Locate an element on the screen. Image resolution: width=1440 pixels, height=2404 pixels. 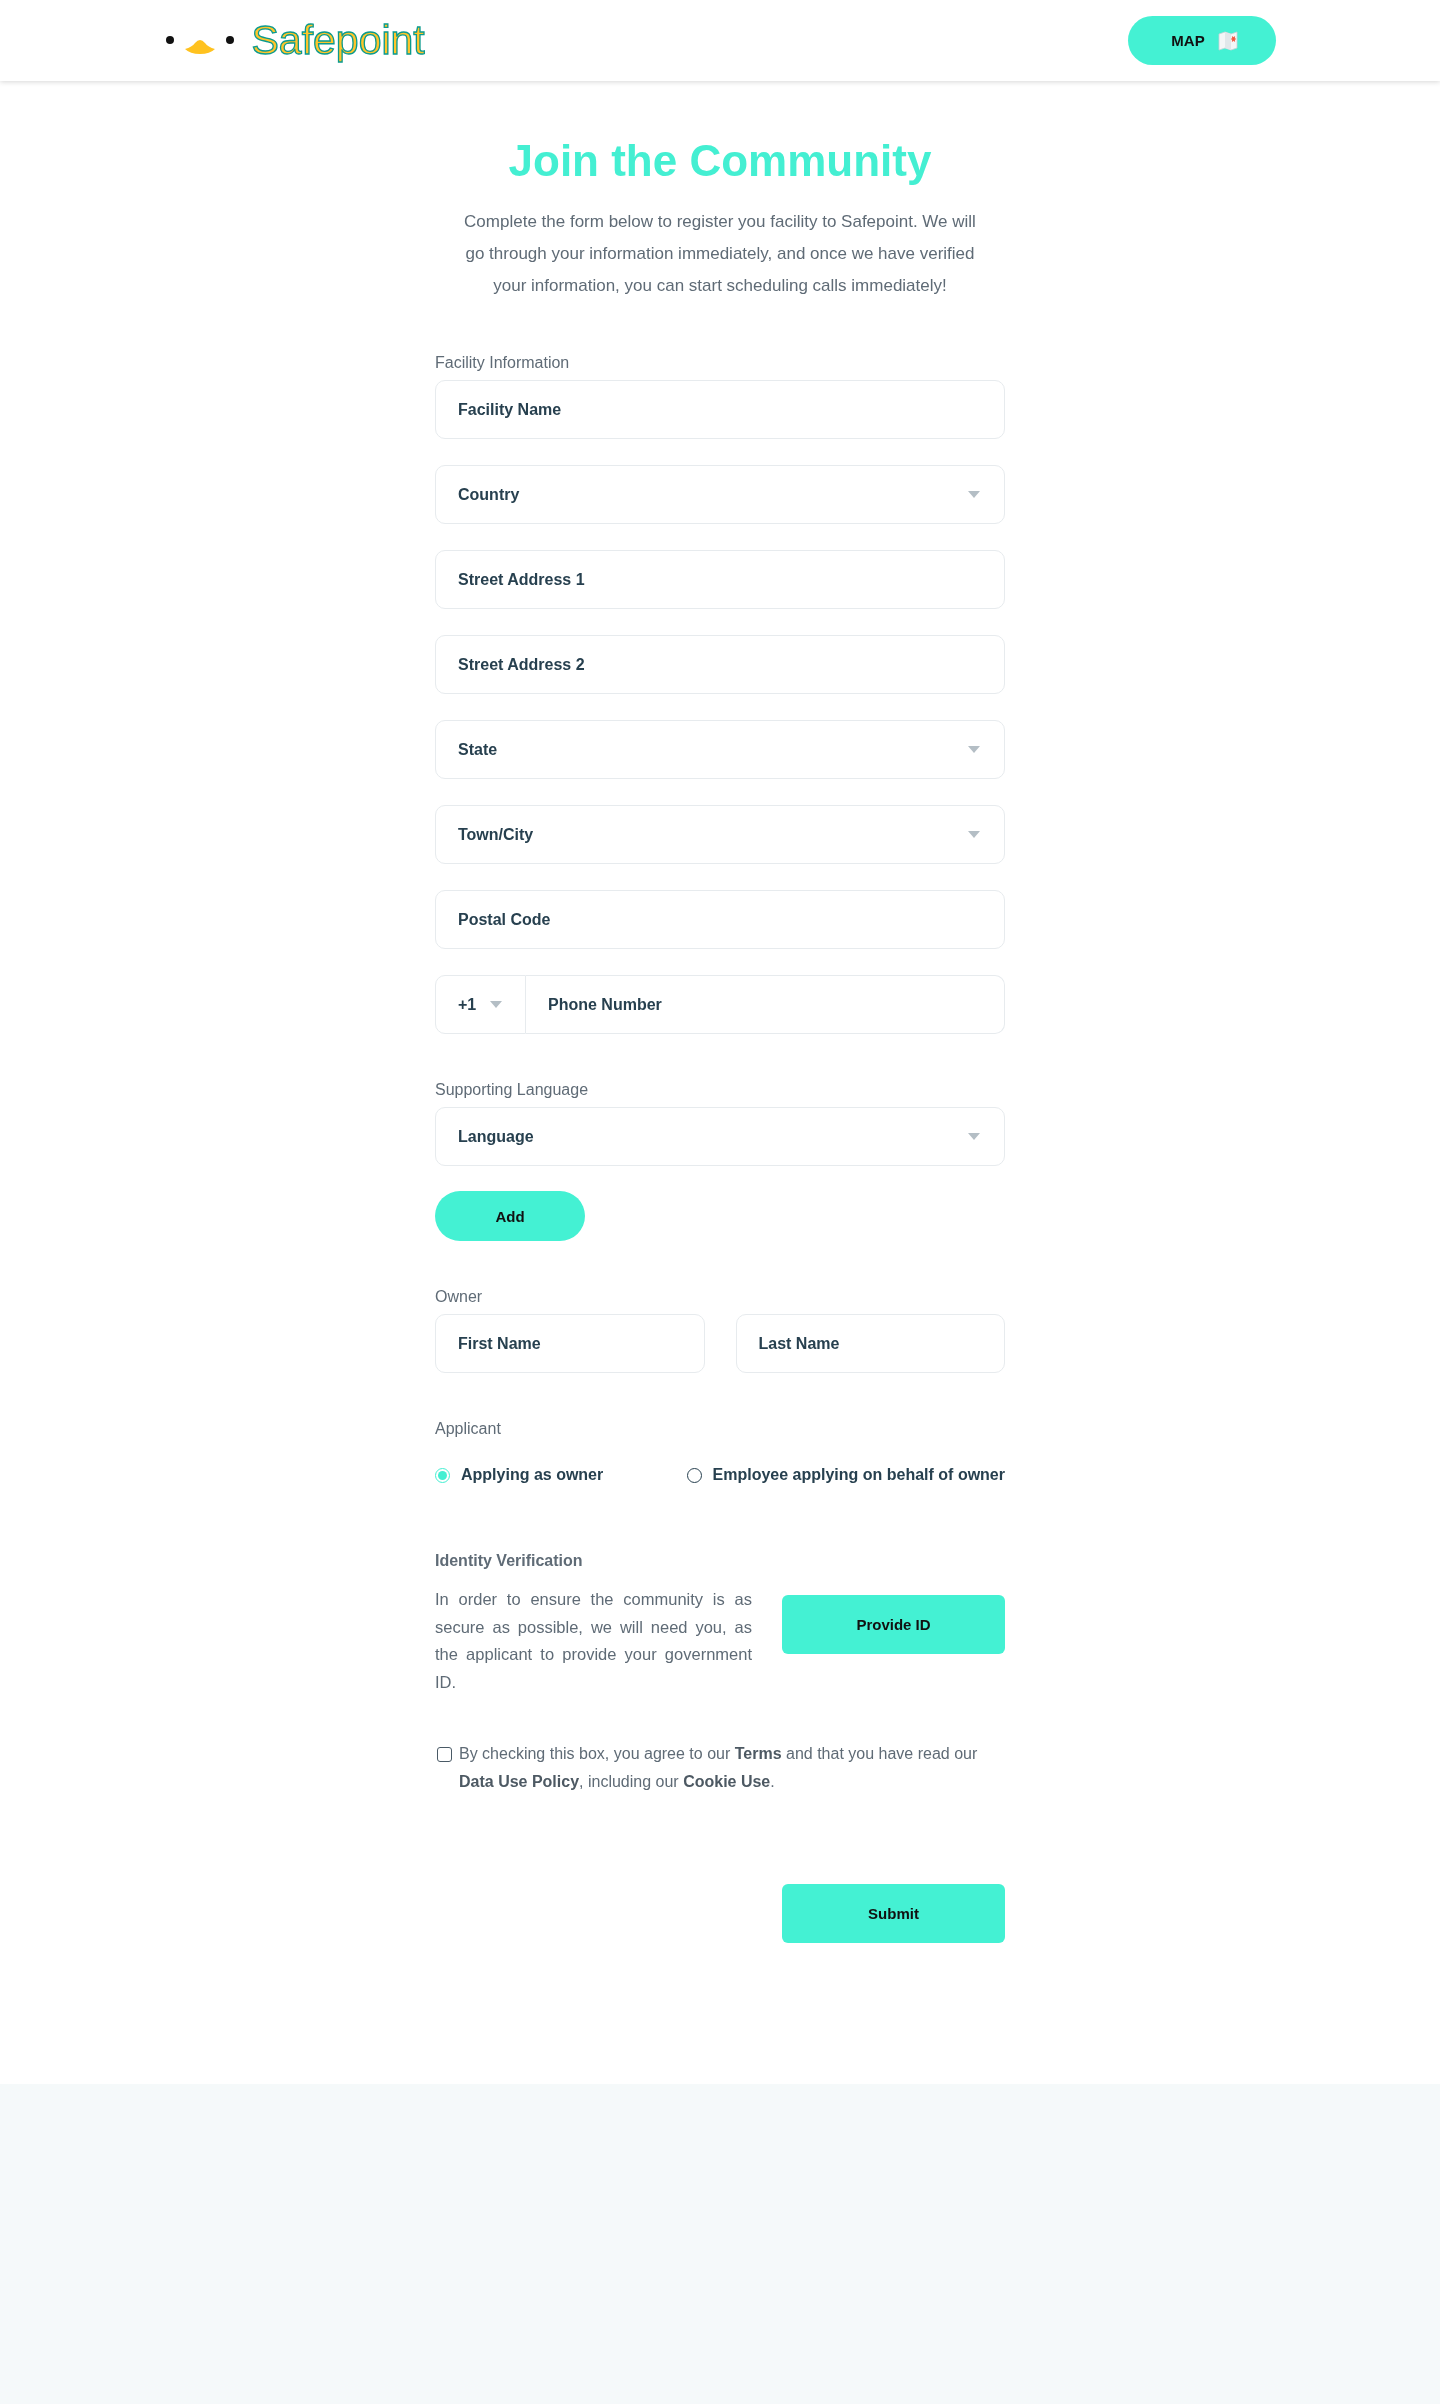
input-field: First Name is located at coordinates (570, 1343).